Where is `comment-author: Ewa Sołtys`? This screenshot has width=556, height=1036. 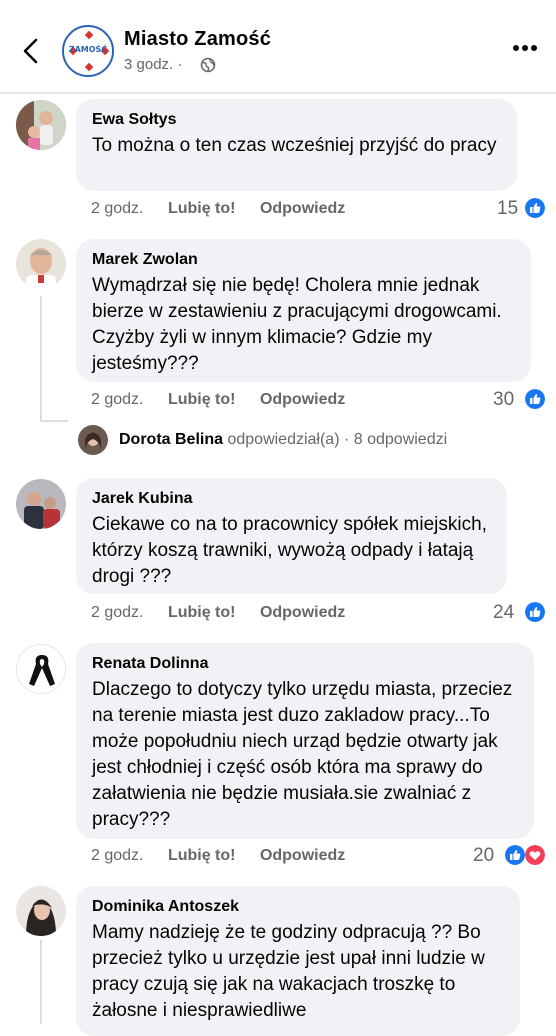
comment-author: Ewa Sołtys is located at coordinates (296, 120).